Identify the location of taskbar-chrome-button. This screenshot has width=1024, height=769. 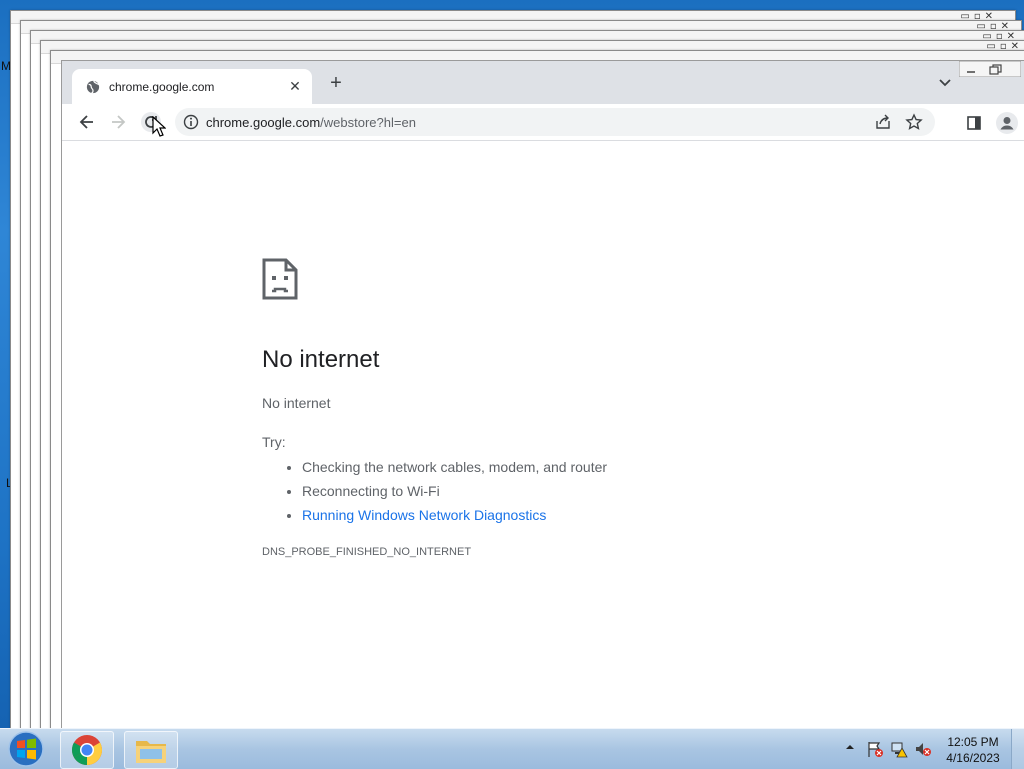
(87, 750).